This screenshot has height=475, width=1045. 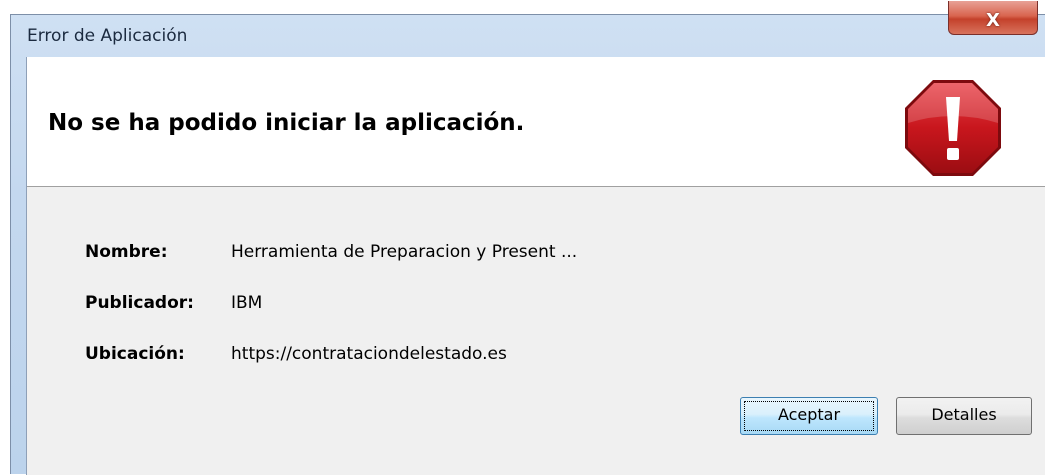 What do you see at coordinates (528, 29) in the screenshot?
I see `title-bar: Error de Aplicación X` at bounding box center [528, 29].